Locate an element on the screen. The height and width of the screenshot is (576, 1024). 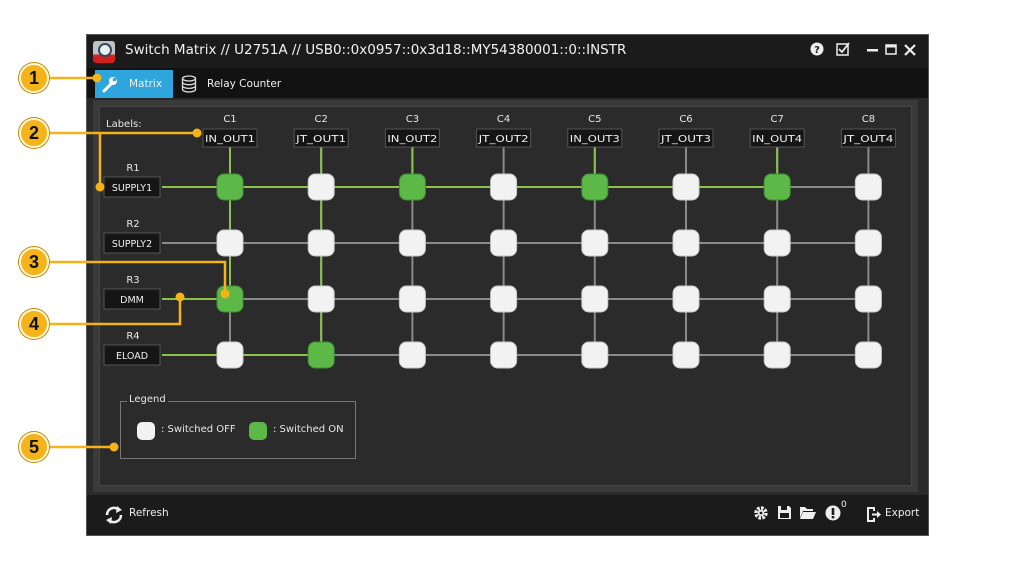
callout-2: 2 is located at coordinates (34, 133).